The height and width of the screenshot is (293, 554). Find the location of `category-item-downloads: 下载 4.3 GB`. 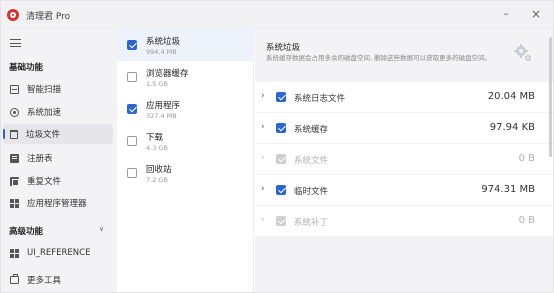

category-item-downloads: 下载 4.3 GB is located at coordinates (185, 141).